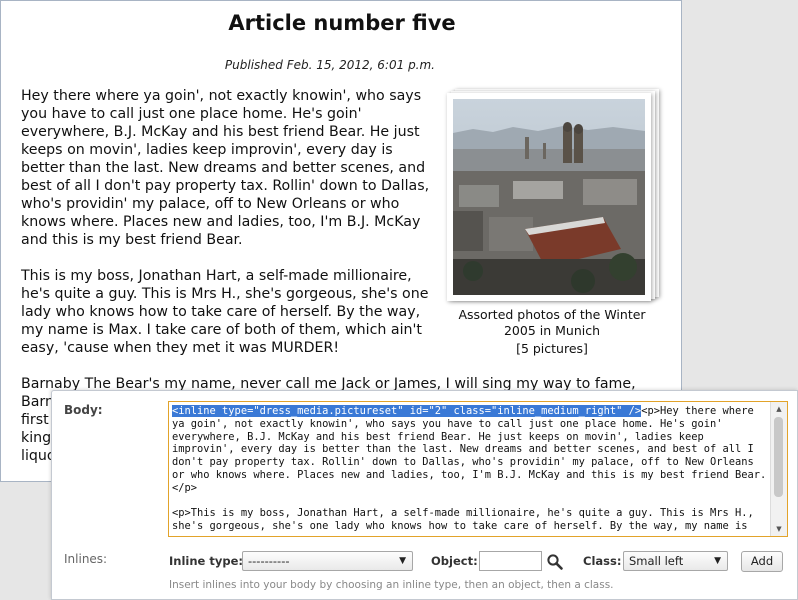 The height and width of the screenshot is (600, 798). I want to click on photo-count: [5 pictures], so click(552, 349).